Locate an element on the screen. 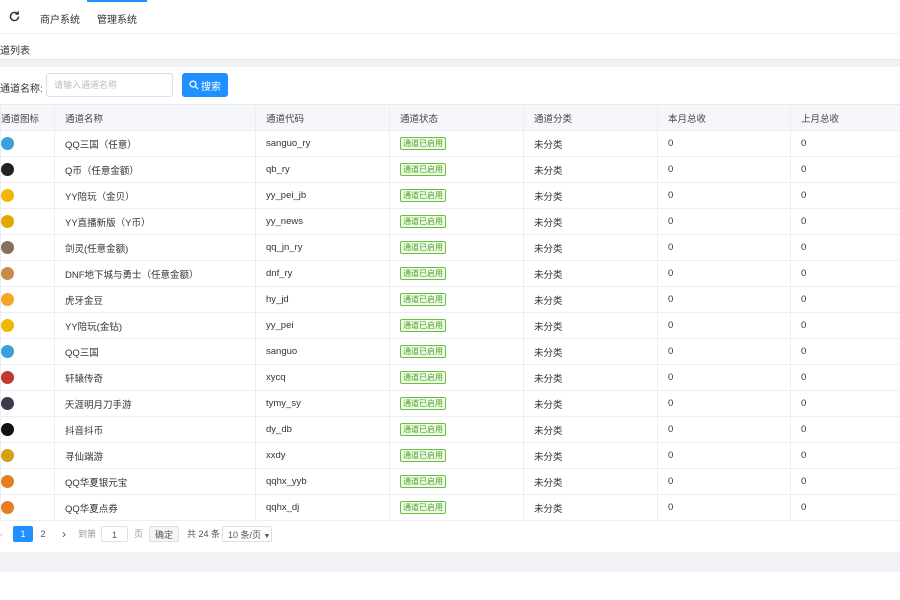  next-page-icon: › is located at coordinates (66, 534).